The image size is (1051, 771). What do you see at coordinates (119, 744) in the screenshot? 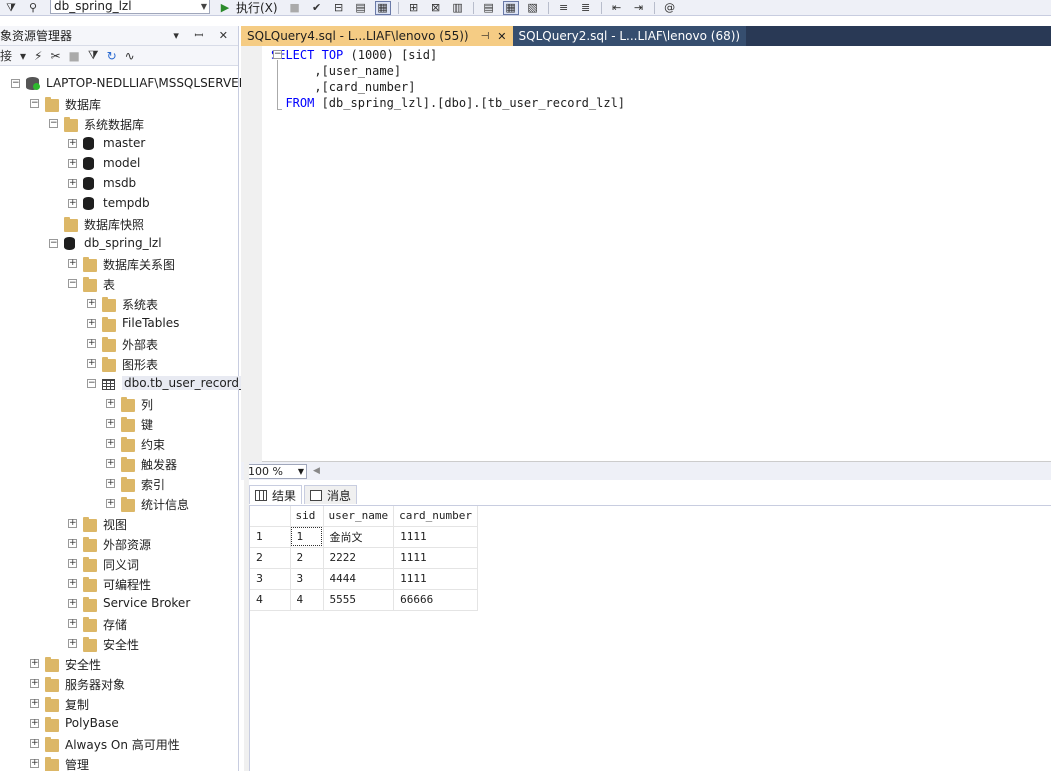
I see `tree-node-always-on: + Always On 高可用性` at bounding box center [119, 744].